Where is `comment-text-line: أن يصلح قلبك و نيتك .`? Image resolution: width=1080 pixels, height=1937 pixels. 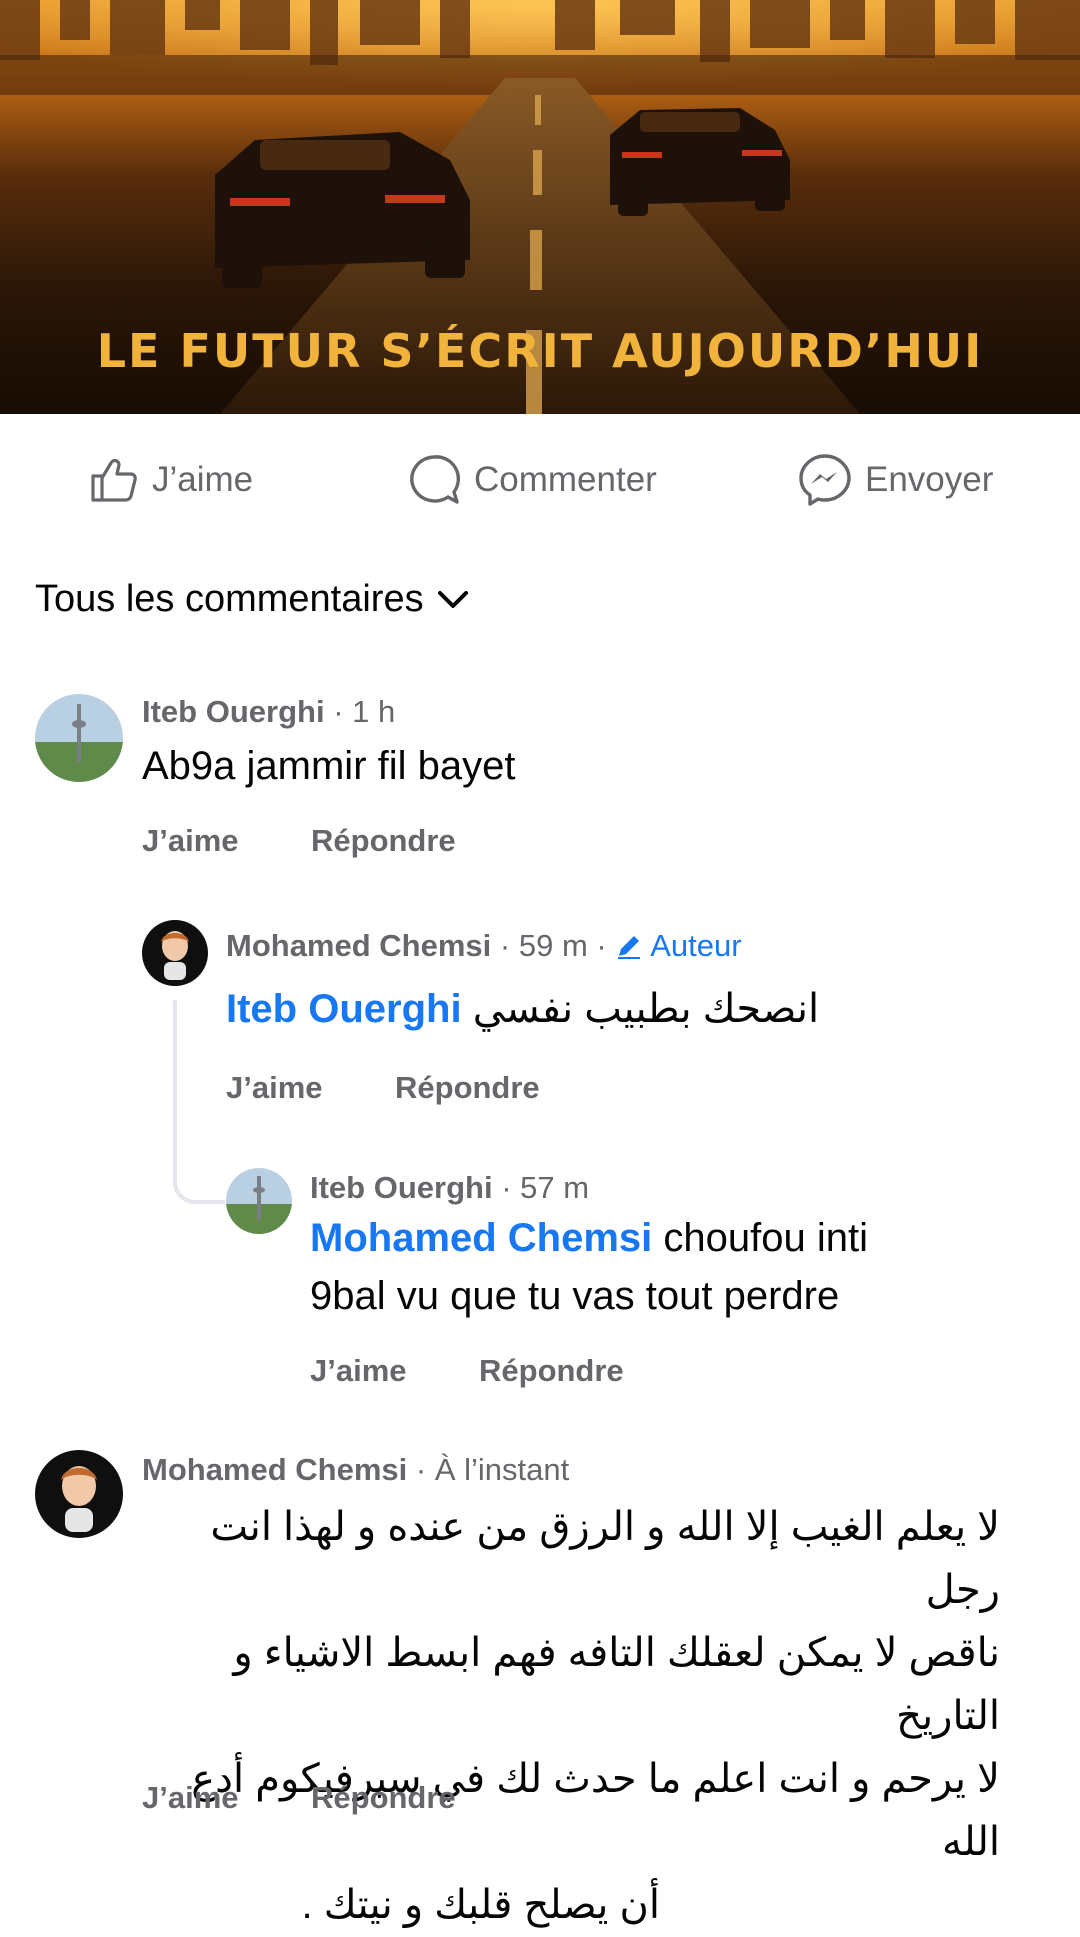
comment-text-line: أن يصلح قلبك و نيتك . is located at coordinates (481, 1905).